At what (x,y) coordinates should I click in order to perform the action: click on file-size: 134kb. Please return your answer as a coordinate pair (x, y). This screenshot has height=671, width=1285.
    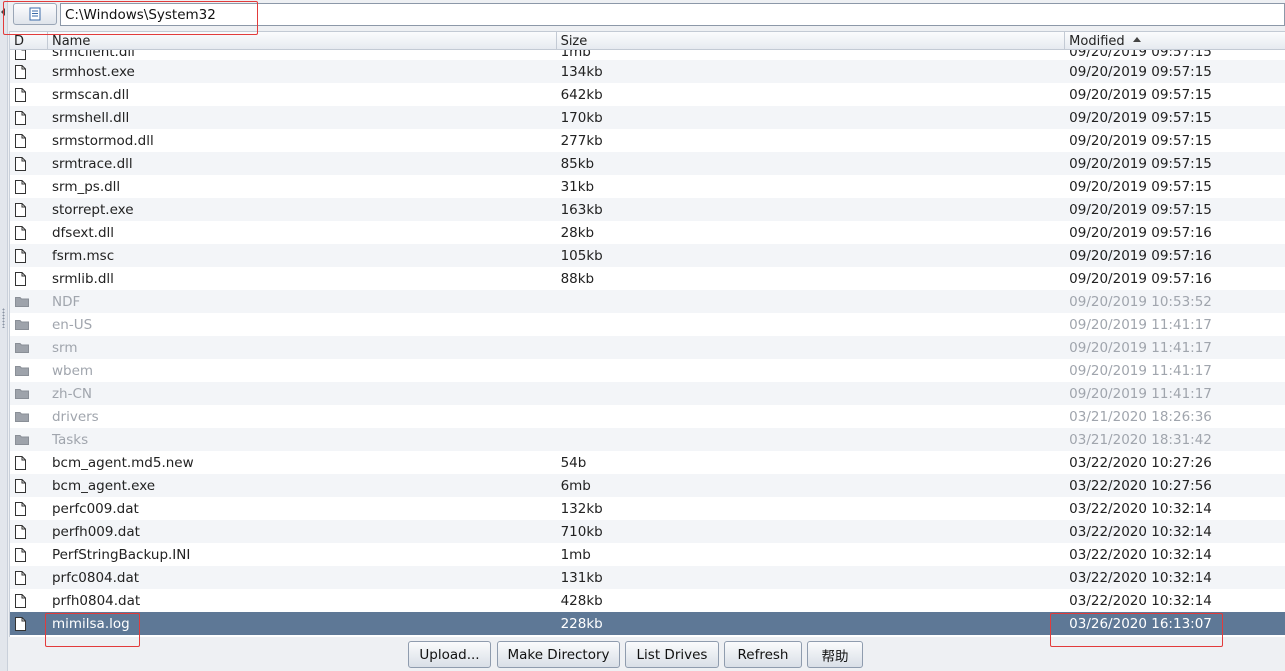
    Looking at the image, I should click on (581, 71).